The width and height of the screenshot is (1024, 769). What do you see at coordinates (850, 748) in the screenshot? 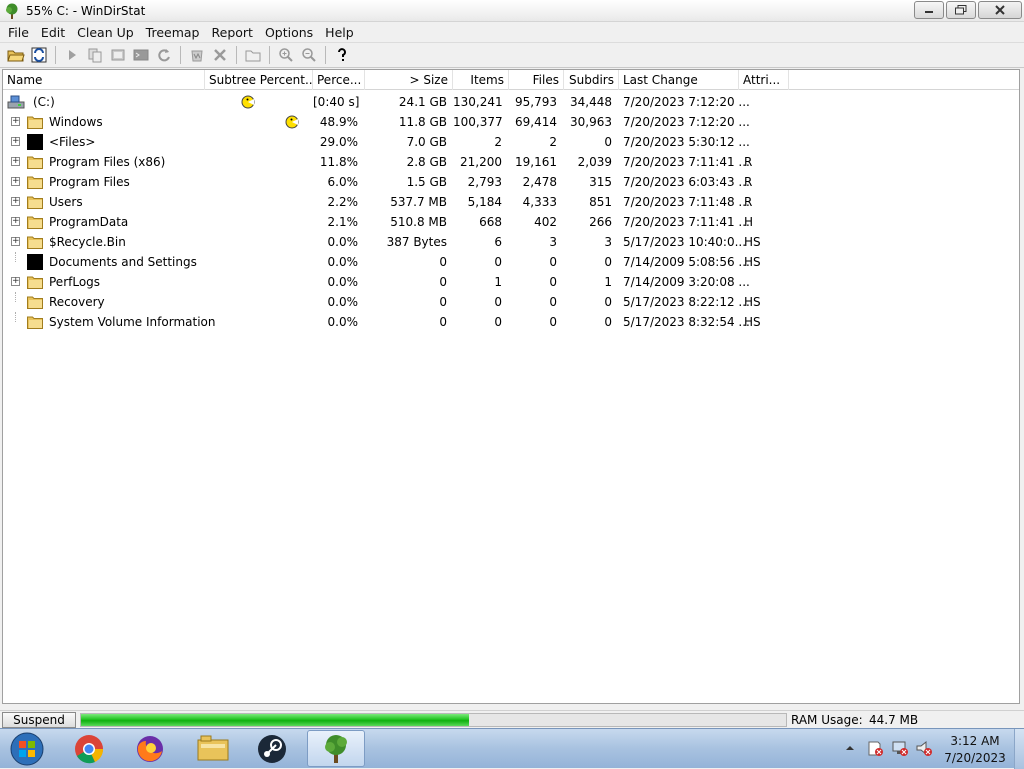
I see `show-hidden-icons-button` at bounding box center [850, 748].